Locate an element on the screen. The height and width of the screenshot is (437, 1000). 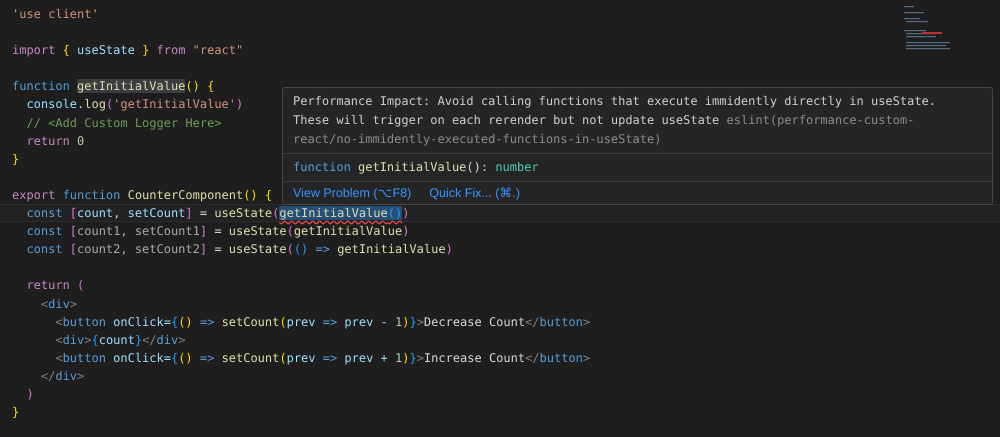
code-line: const [count1, setCount1] = useState(getInitialValue) is located at coordinates (217, 231).